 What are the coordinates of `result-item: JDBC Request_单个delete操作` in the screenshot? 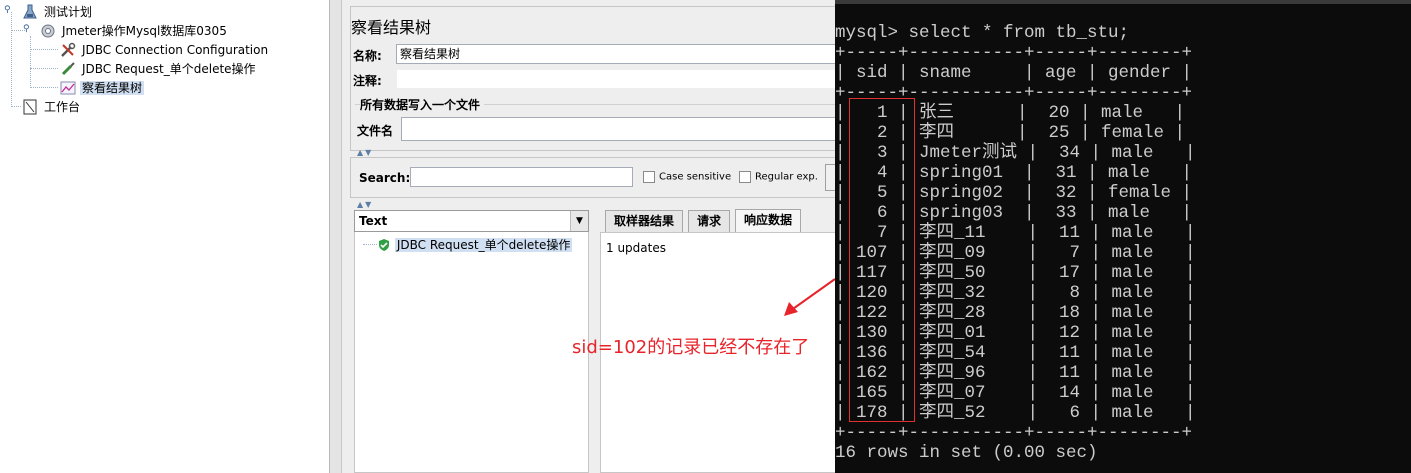 It's located at (475, 244).